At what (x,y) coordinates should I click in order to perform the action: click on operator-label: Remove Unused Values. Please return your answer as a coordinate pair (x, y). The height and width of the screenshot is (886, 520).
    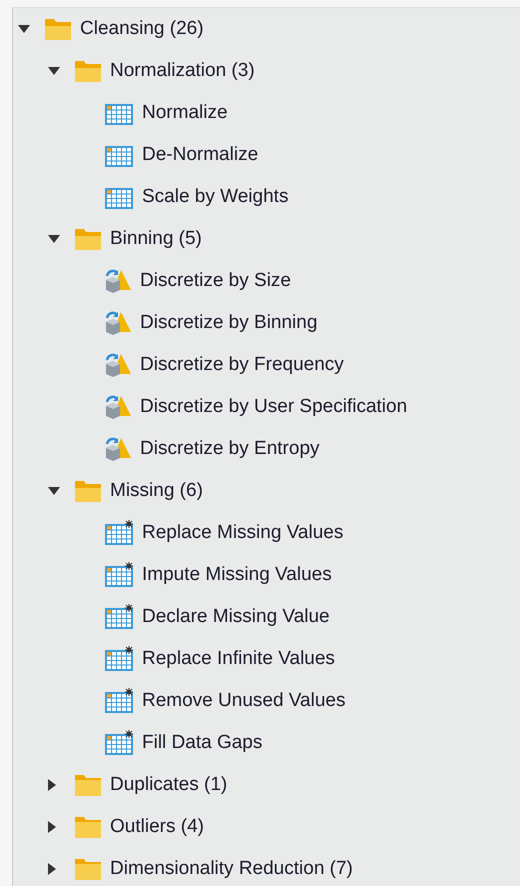
    Looking at the image, I should click on (244, 701).